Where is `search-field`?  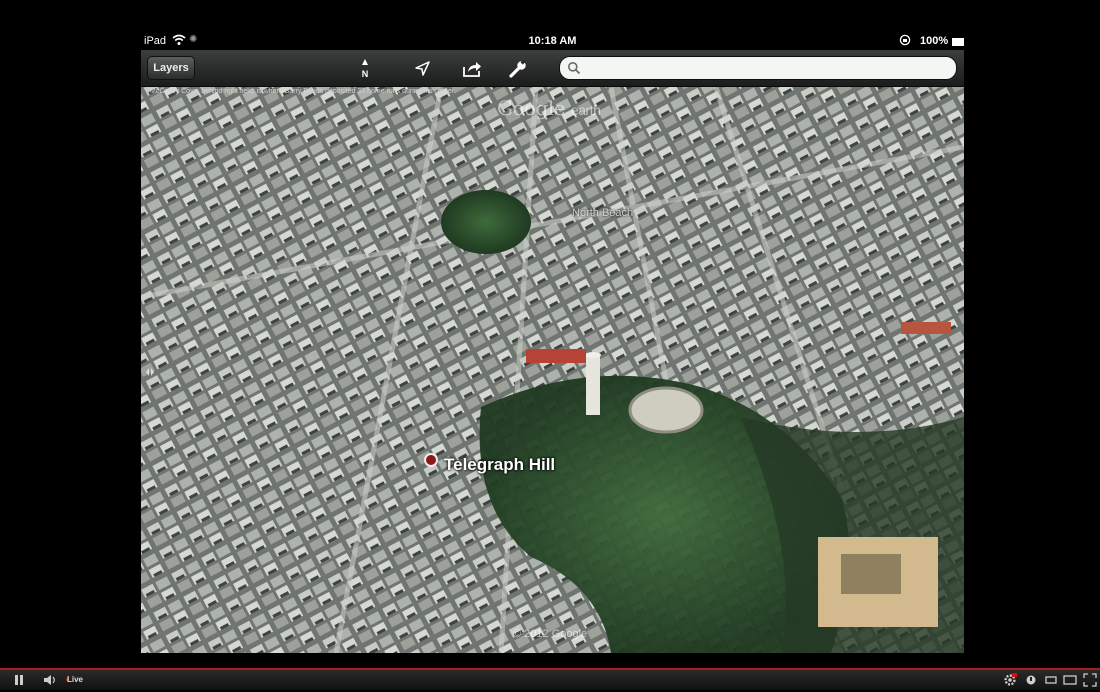
search-field is located at coordinates (758, 68).